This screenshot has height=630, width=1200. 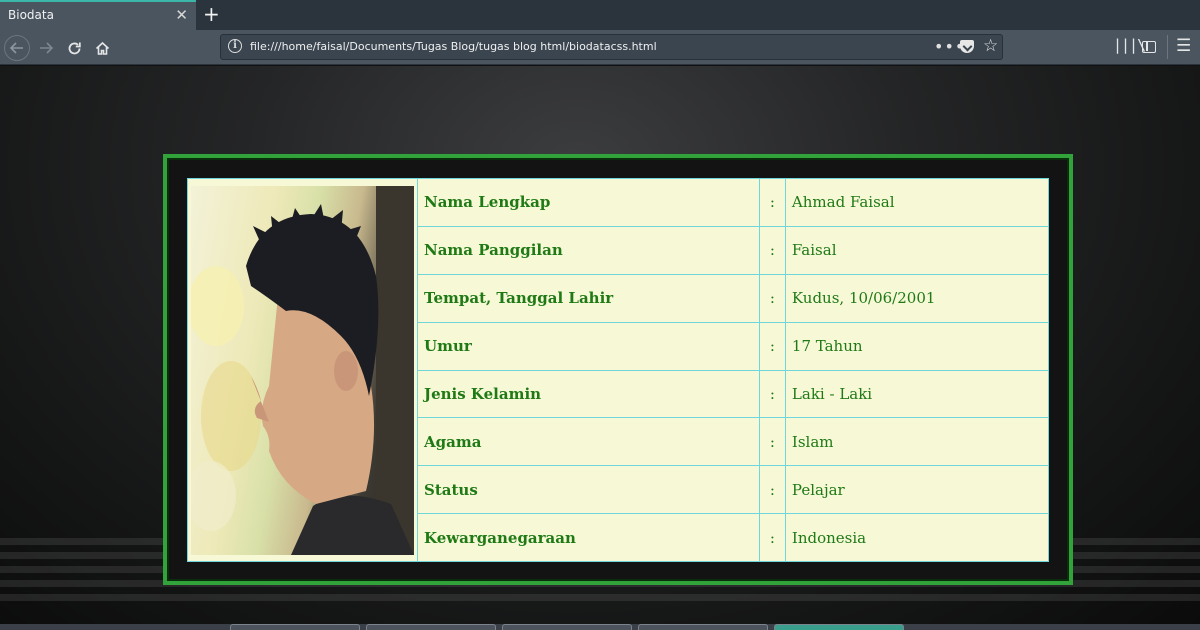 What do you see at coordinates (1149, 47) in the screenshot?
I see `sidebar-icon` at bounding box center [1149, 47].